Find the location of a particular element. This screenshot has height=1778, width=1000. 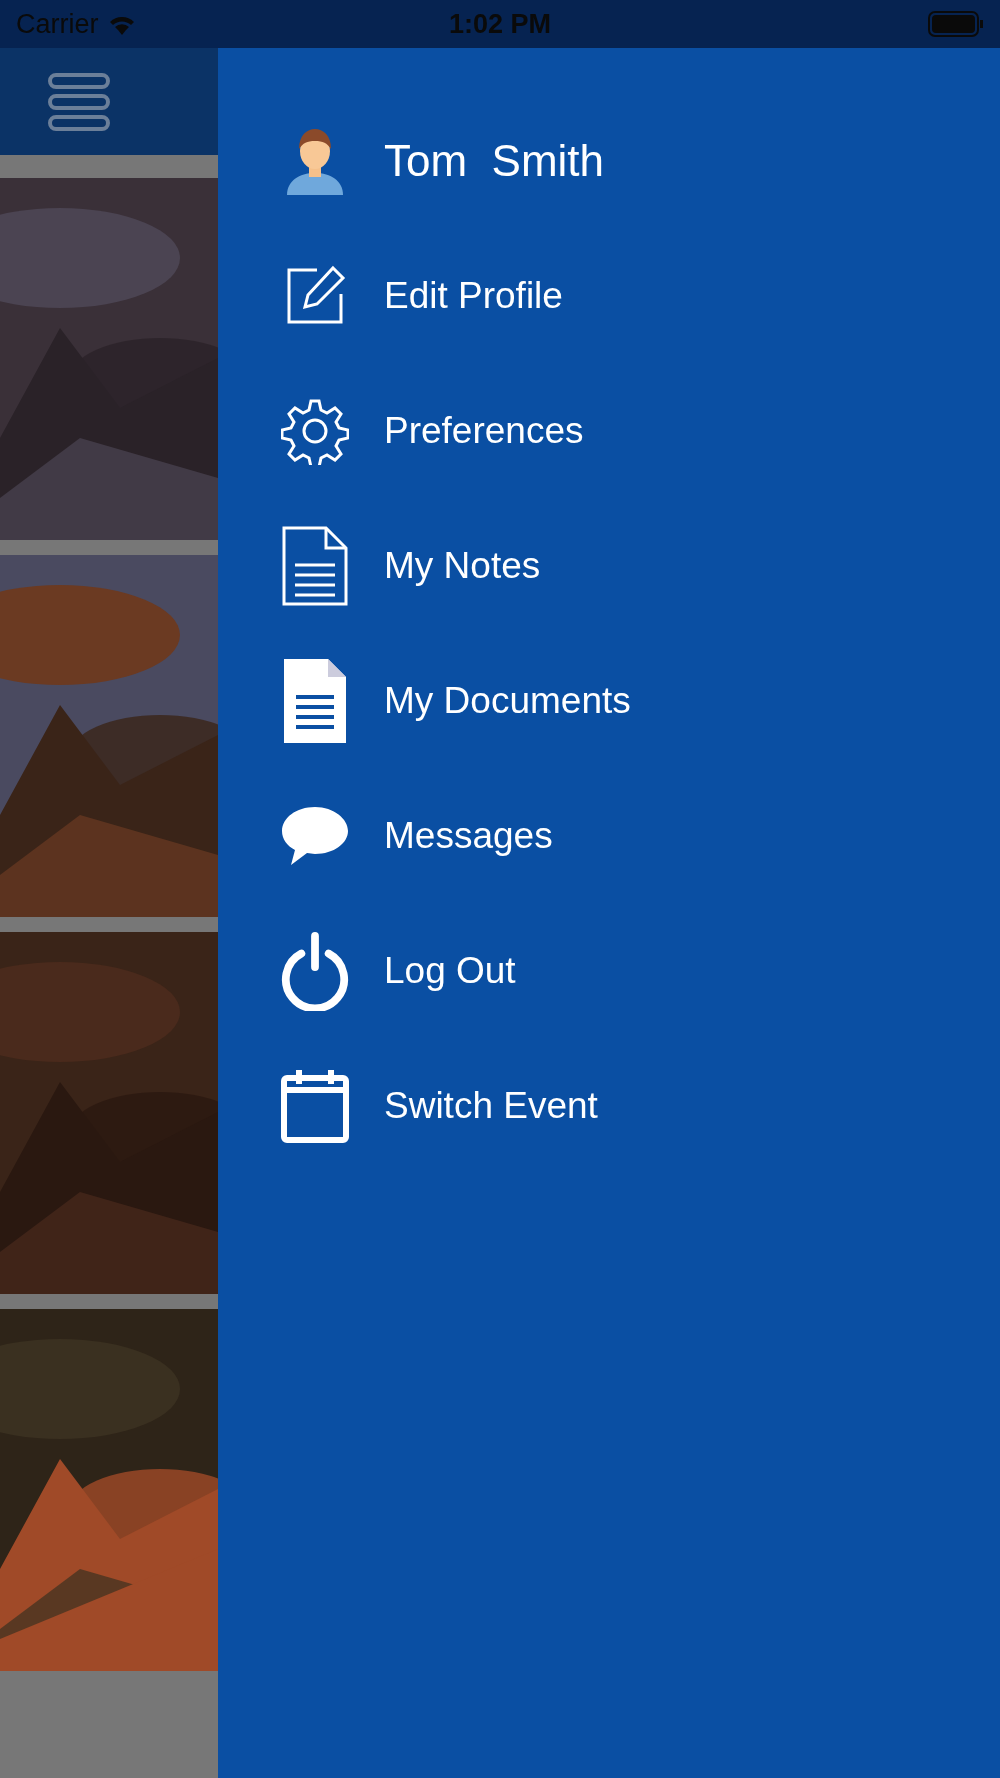

menu-item: Edit Profile is located at coordinates (473, 295).